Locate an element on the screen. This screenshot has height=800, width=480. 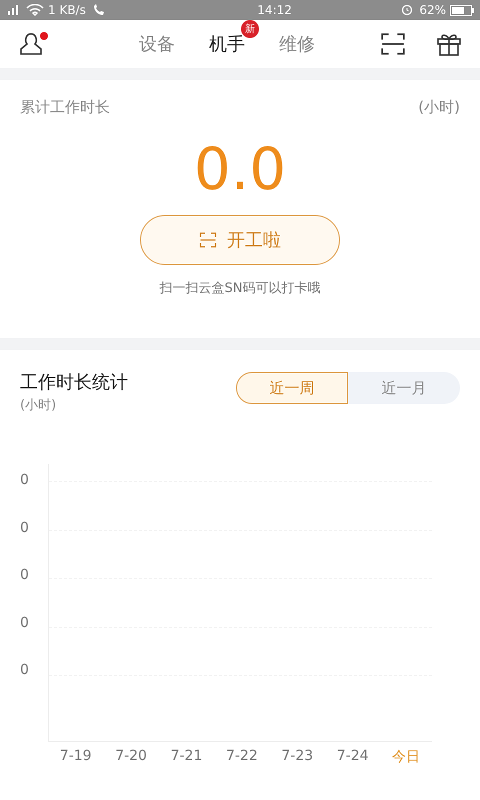
x-axis-label: 7-20 is located at coordinates (131, 757).